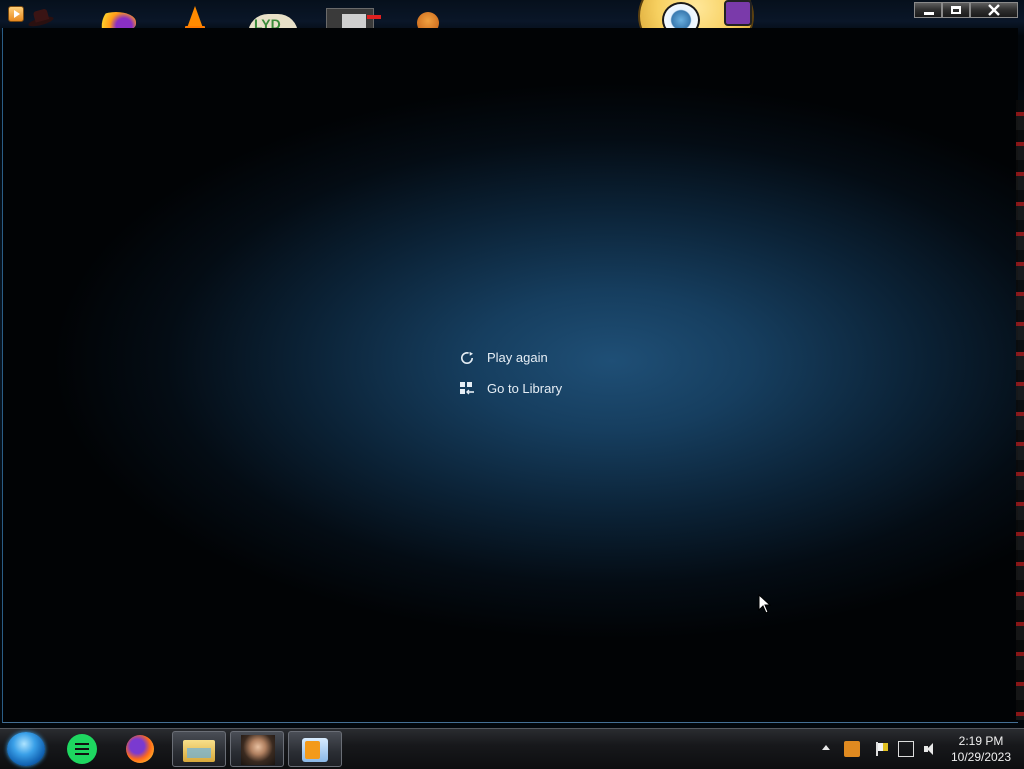 This screenshot has height=769, width=1024. Describe the element at coordinates (765, 604) in the screenshot. I see `mouse-cursor-icon` at that location.